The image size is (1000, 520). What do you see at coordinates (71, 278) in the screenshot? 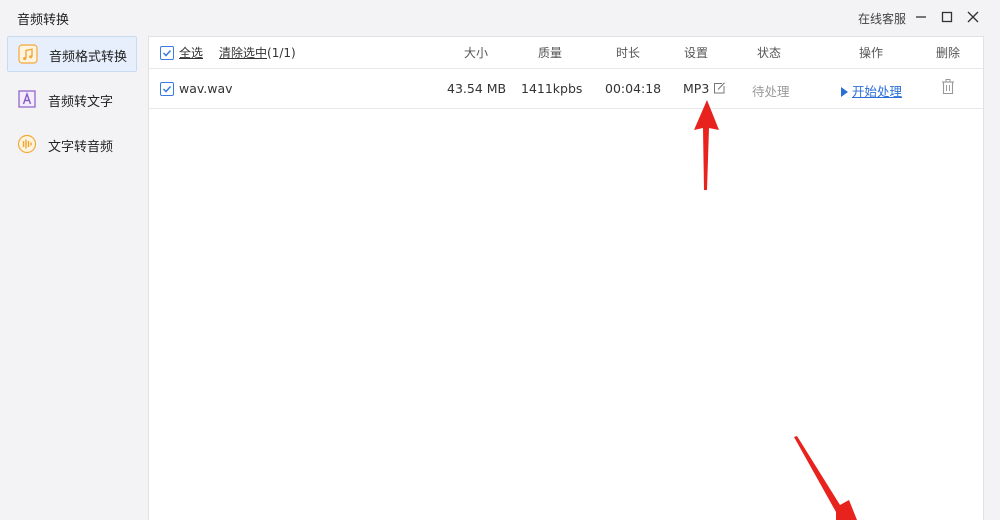
I see `sidebar: 音频格式转换 音频转文字 文字转音频` at bounding box center [71, 278].